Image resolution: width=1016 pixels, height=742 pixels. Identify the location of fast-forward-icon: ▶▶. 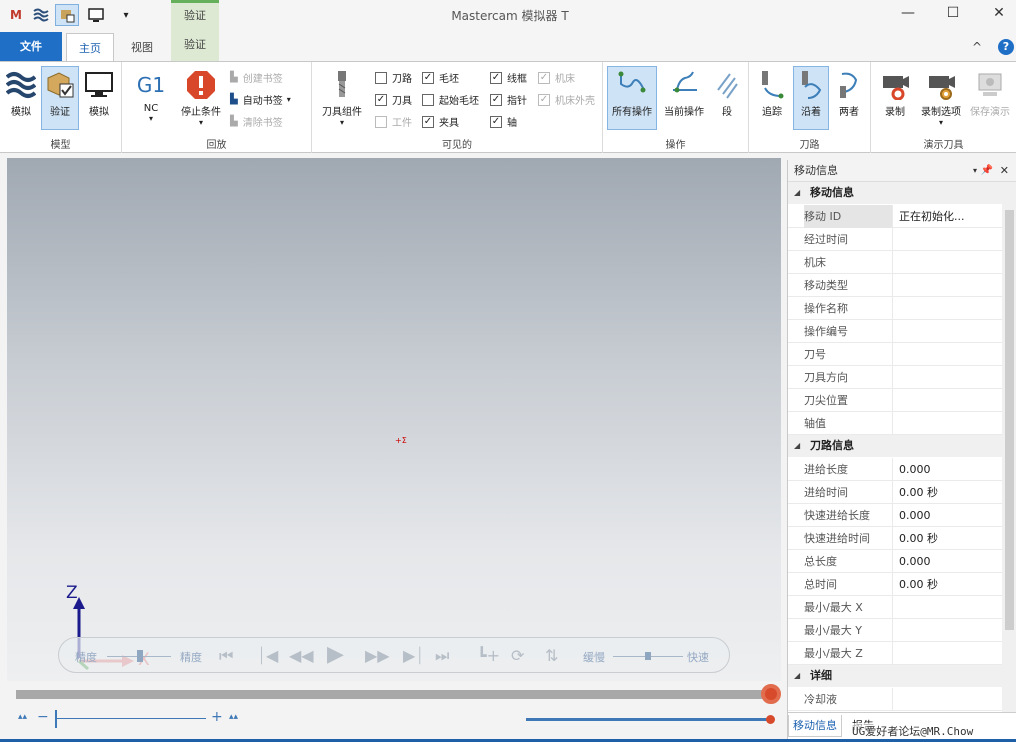
(377, 655).